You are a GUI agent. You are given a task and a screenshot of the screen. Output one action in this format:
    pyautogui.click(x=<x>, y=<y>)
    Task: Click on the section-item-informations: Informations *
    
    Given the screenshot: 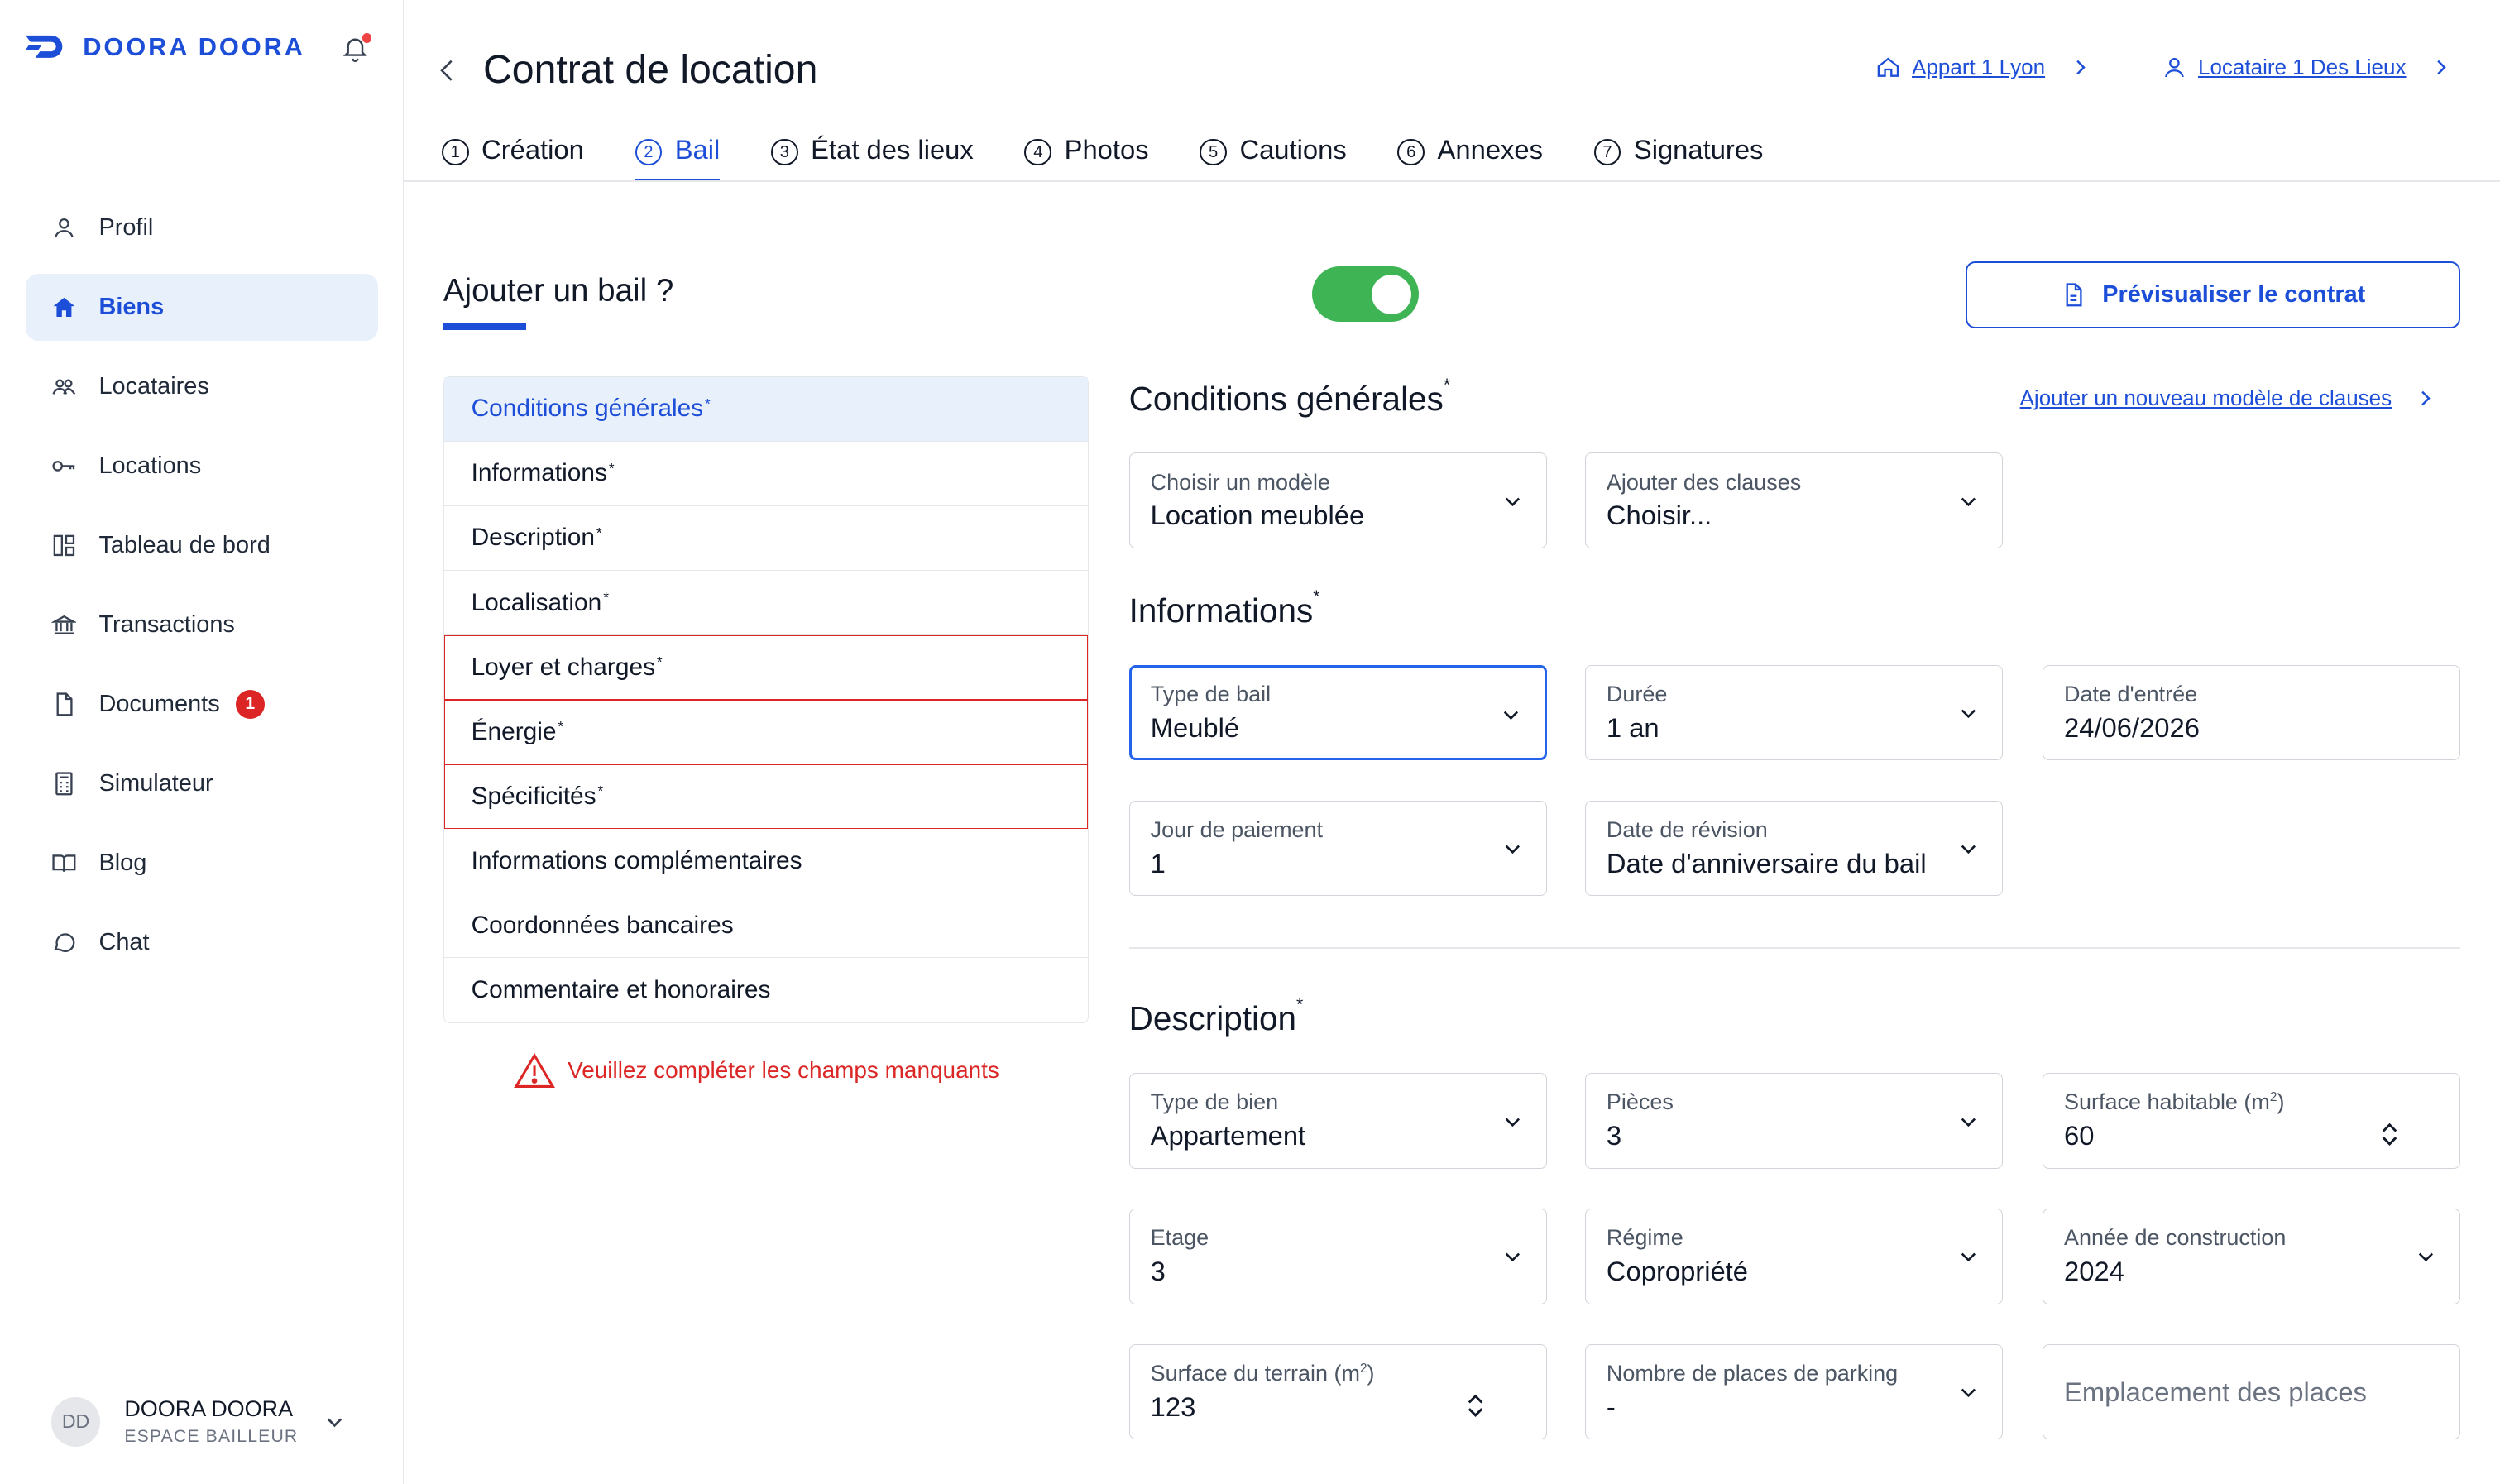 What is the action you would take?
    pyautogui.click(x=766, y=474)
    